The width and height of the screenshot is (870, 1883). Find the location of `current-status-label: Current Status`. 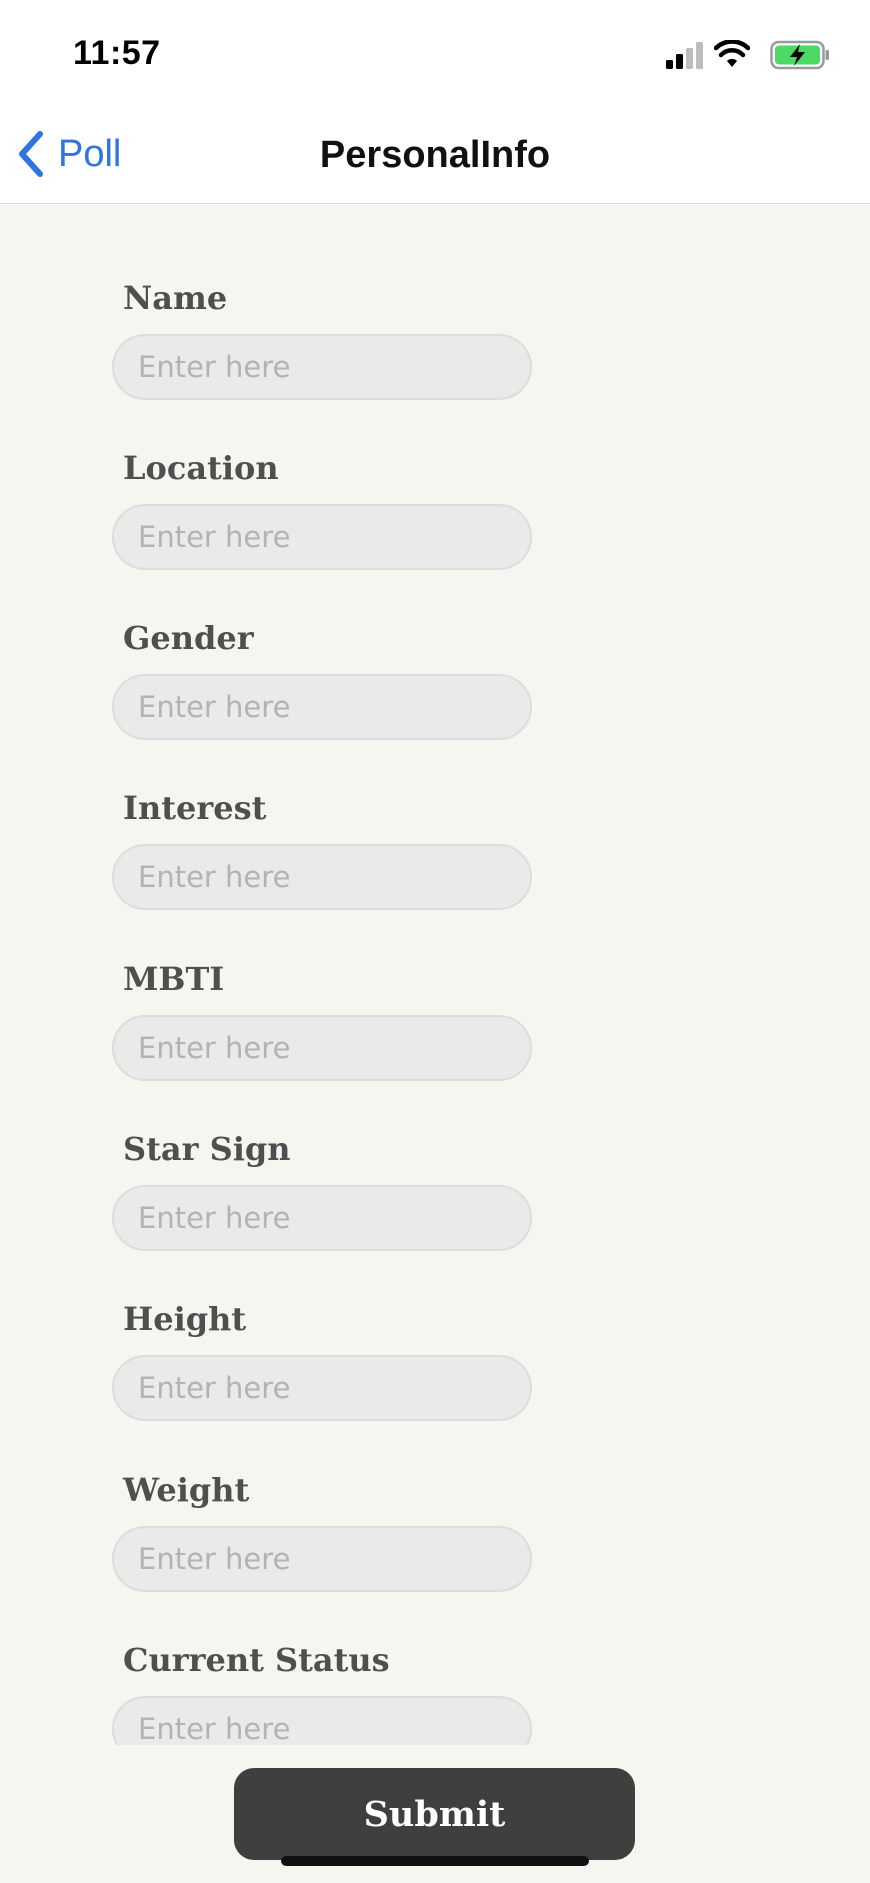

current-status-label: Current Status is located at coordinates (256, 1660).